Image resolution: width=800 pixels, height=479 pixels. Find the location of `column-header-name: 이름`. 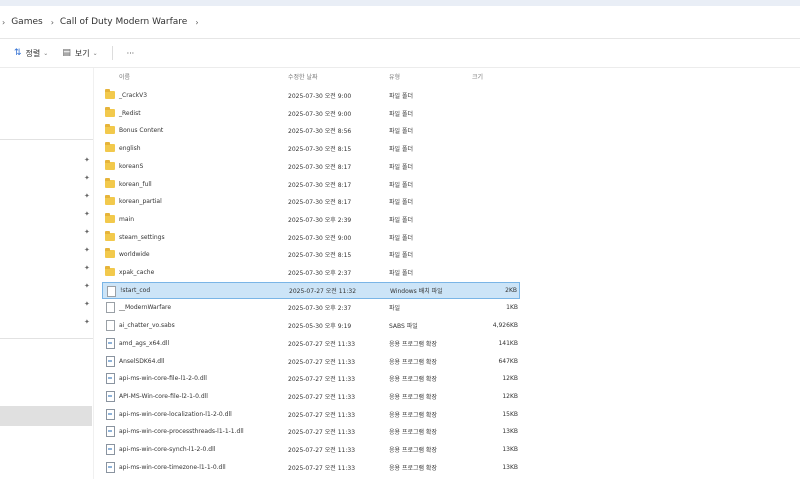

column-header-name: 이름 is located at coordinates (124, 76).